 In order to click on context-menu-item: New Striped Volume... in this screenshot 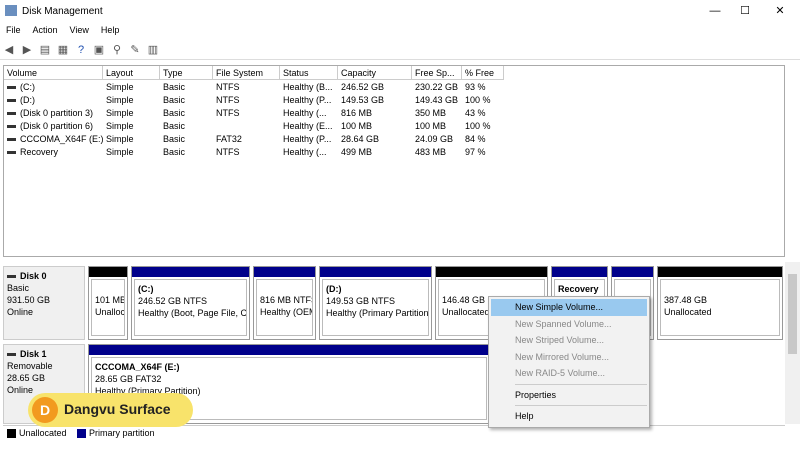, I will do `click(569, 340)`.